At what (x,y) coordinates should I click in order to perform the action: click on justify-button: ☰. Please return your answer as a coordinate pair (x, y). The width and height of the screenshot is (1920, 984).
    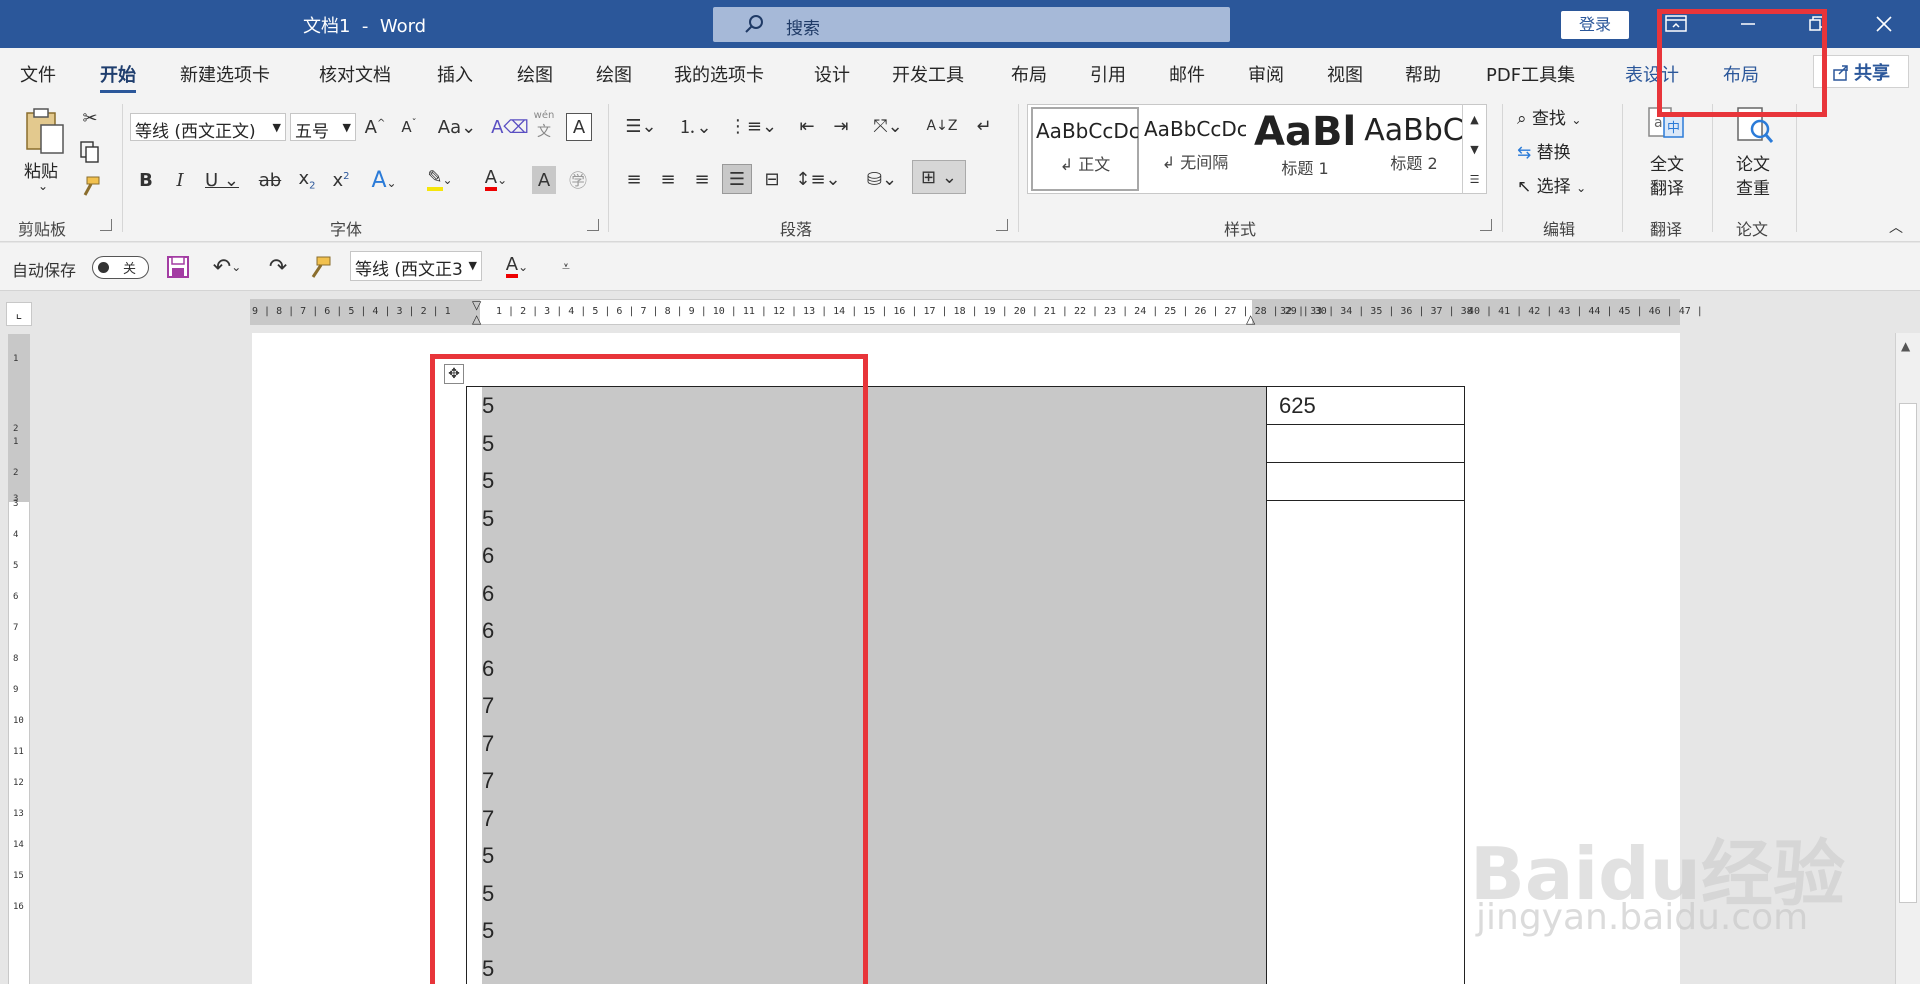
    Looking at the image, I should click on (737, 179).